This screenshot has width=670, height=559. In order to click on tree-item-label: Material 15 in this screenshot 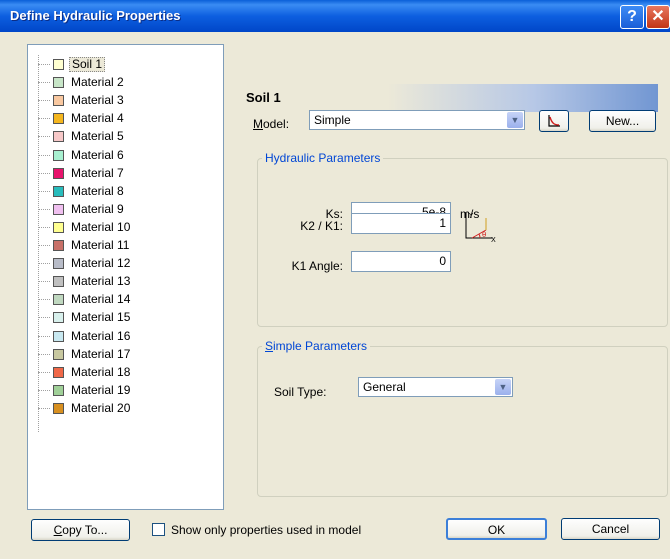, I will do `click(101, 317)`.